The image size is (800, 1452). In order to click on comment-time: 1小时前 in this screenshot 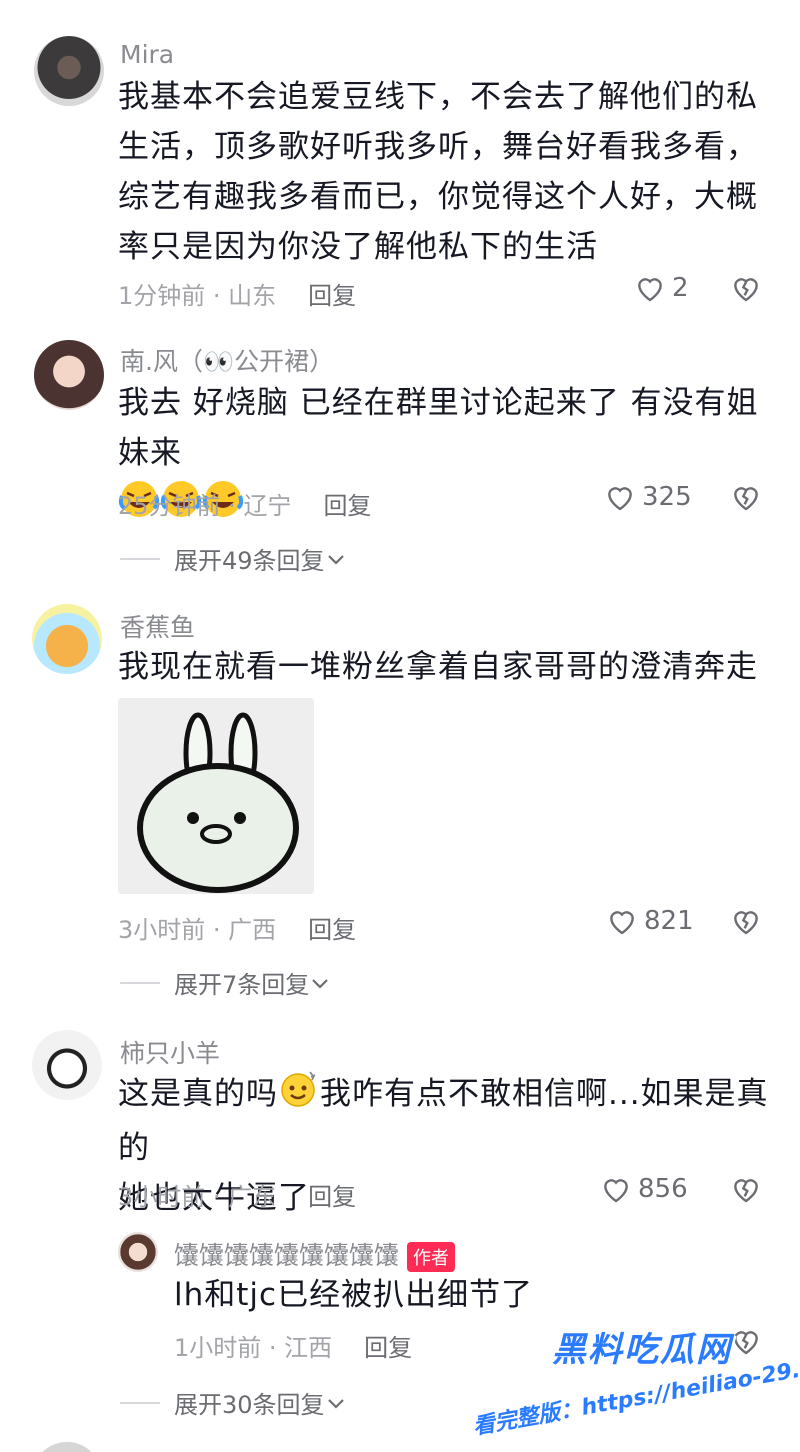, I will do `click(218, 1348)`.